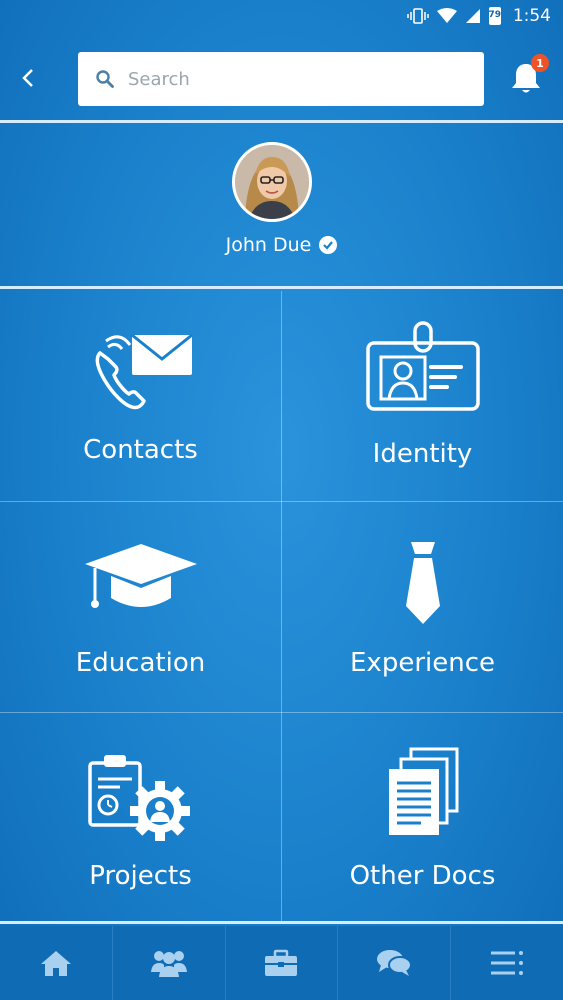 This screenshot has height=1000, width=563. What do you see at coordinates (446, 15) in the screenshot?
I see `wifi-icon` at bounding box center [446, 15].